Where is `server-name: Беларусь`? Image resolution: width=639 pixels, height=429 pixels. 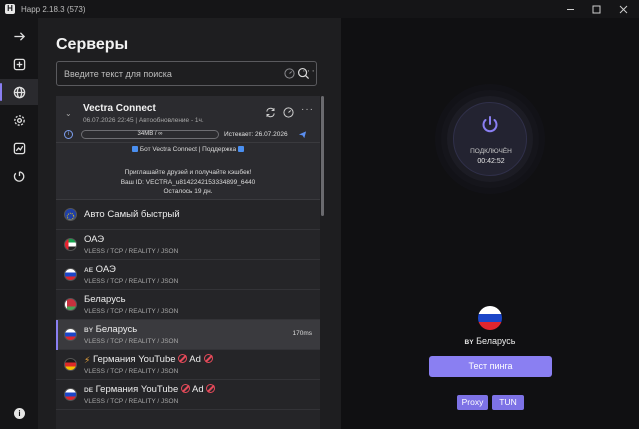
server-name: Беларусь is located at coordinates (105, 299).